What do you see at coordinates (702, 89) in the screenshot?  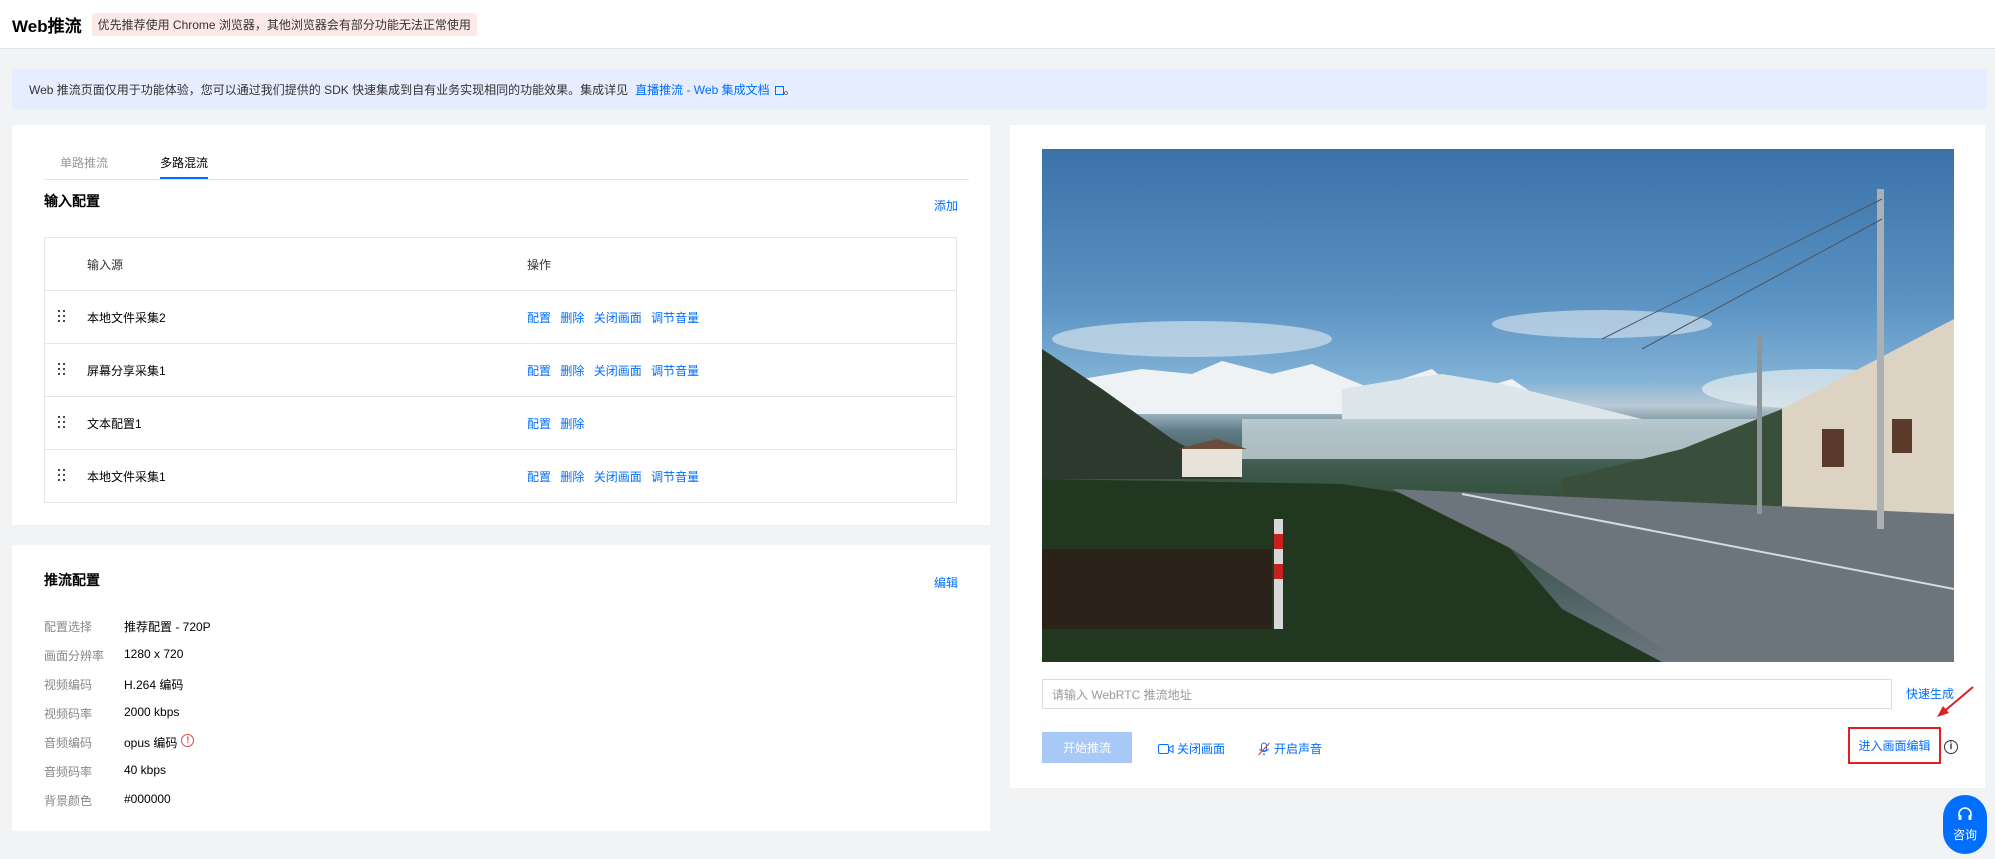 I see `integration-doc-link: 直播推流 - Web 集成文档` at bounding box center [702, 89].